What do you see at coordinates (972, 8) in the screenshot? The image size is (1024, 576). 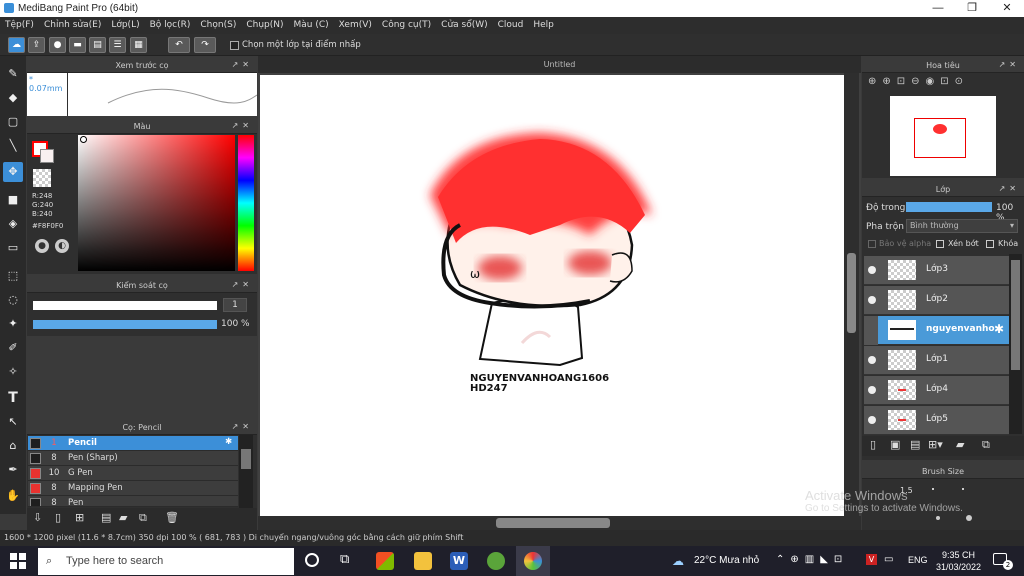 I see `maximize-button: ❐` at bounding box center [972, 8].